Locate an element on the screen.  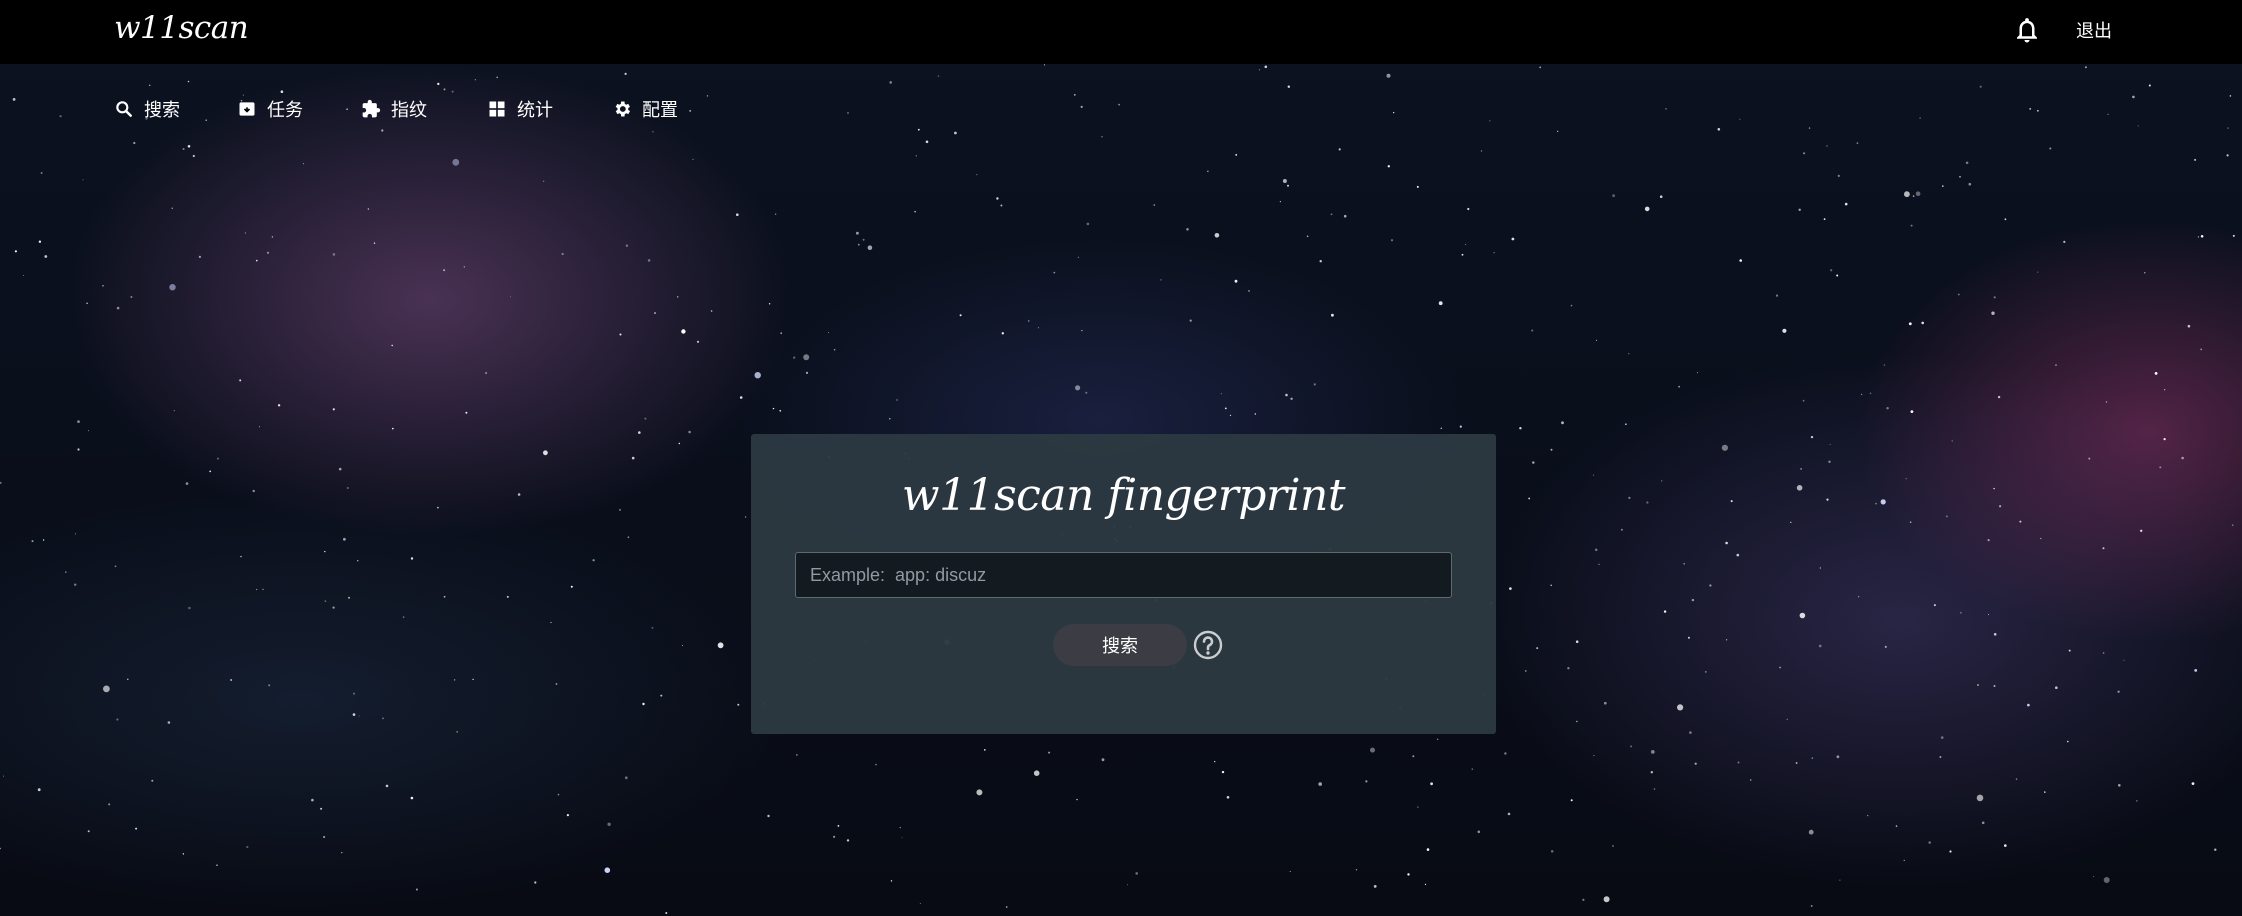
logout-button: 退出 is located at coordinates (2094, 30).